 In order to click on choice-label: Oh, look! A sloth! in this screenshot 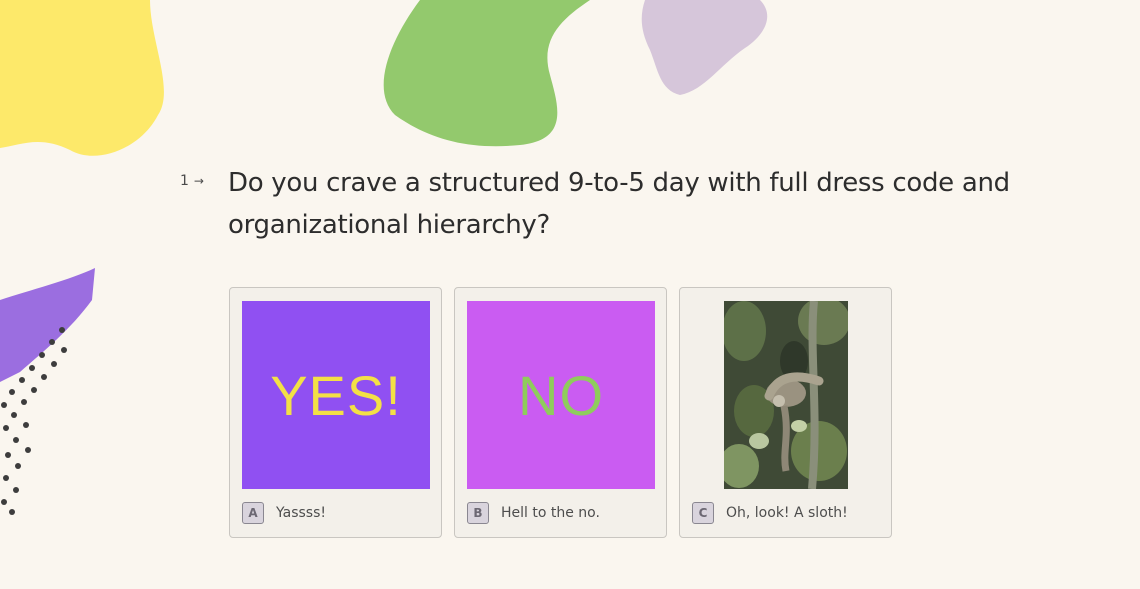, I will do `click(787, 513)`.